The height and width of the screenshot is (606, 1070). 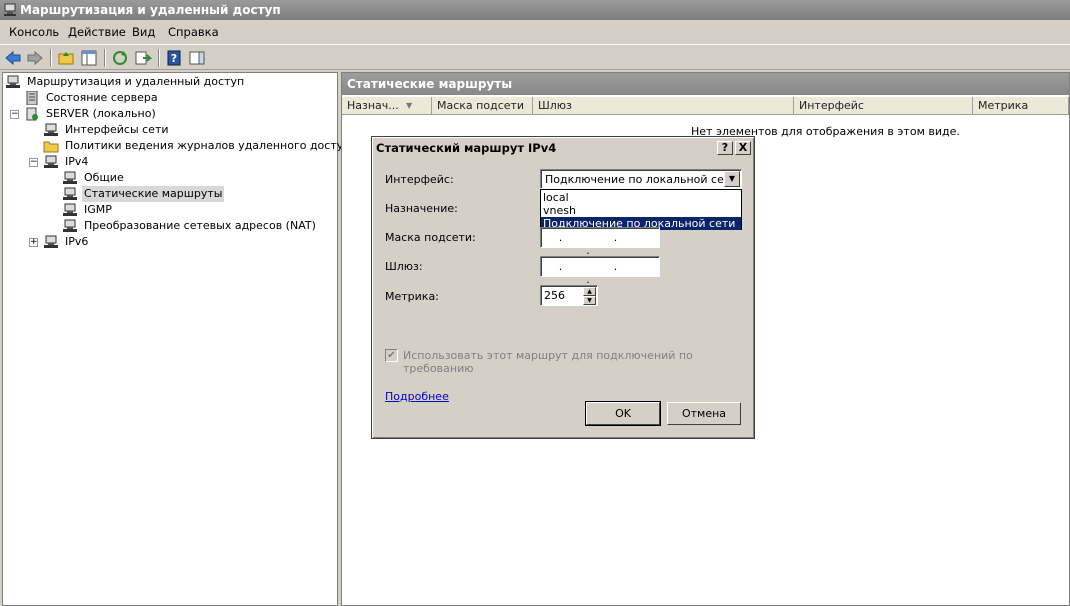 I want to click on tree-item-server-status: Состояние сервера, so click(x=174, y=98).